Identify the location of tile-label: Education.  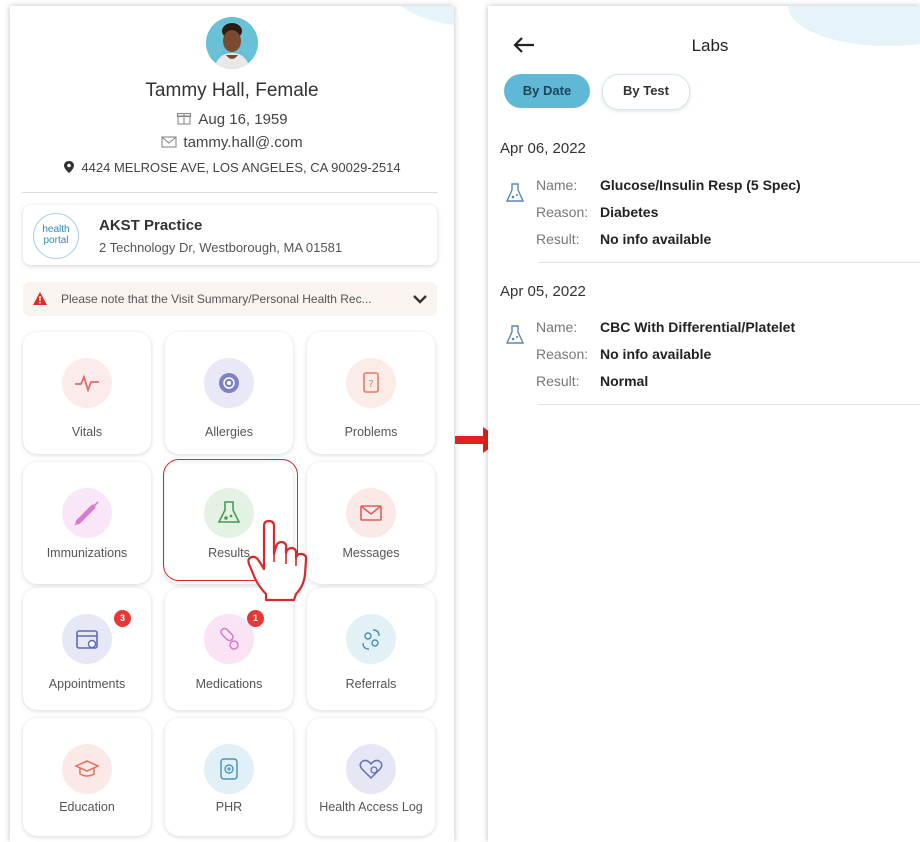
(87, 807).